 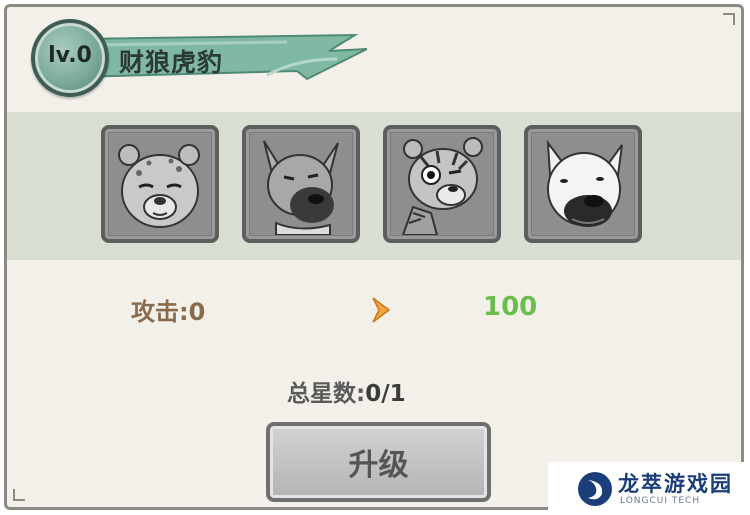 What do you see at coordinates (171, 62) in the screenshot?
I see `combo-title: 财狼虎豹` at bounding box center [171, 62].